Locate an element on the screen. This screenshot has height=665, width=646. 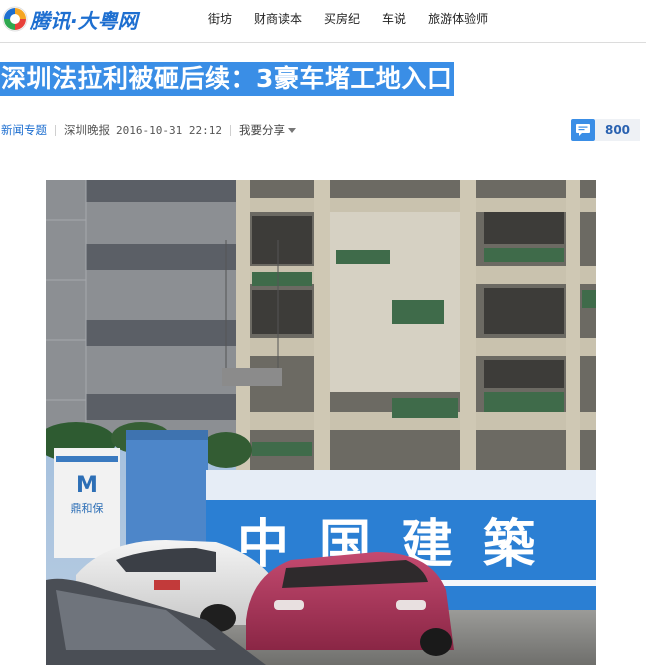
tencent-logo-icon is located at coordinates (15, 19).